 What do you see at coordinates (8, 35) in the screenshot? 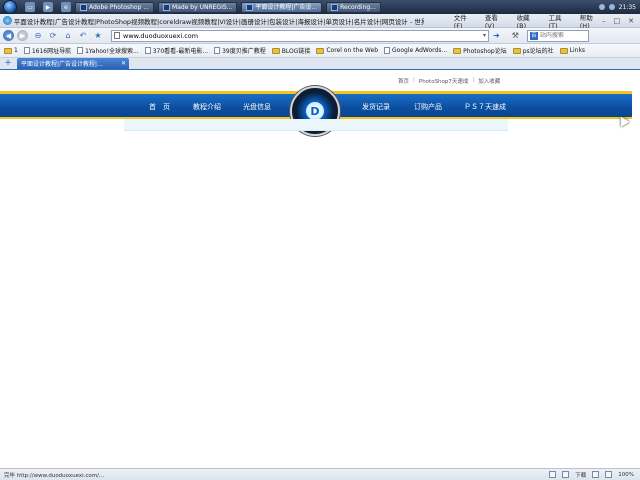
I see `back-button: ◀` at bounding box center [8, 35].